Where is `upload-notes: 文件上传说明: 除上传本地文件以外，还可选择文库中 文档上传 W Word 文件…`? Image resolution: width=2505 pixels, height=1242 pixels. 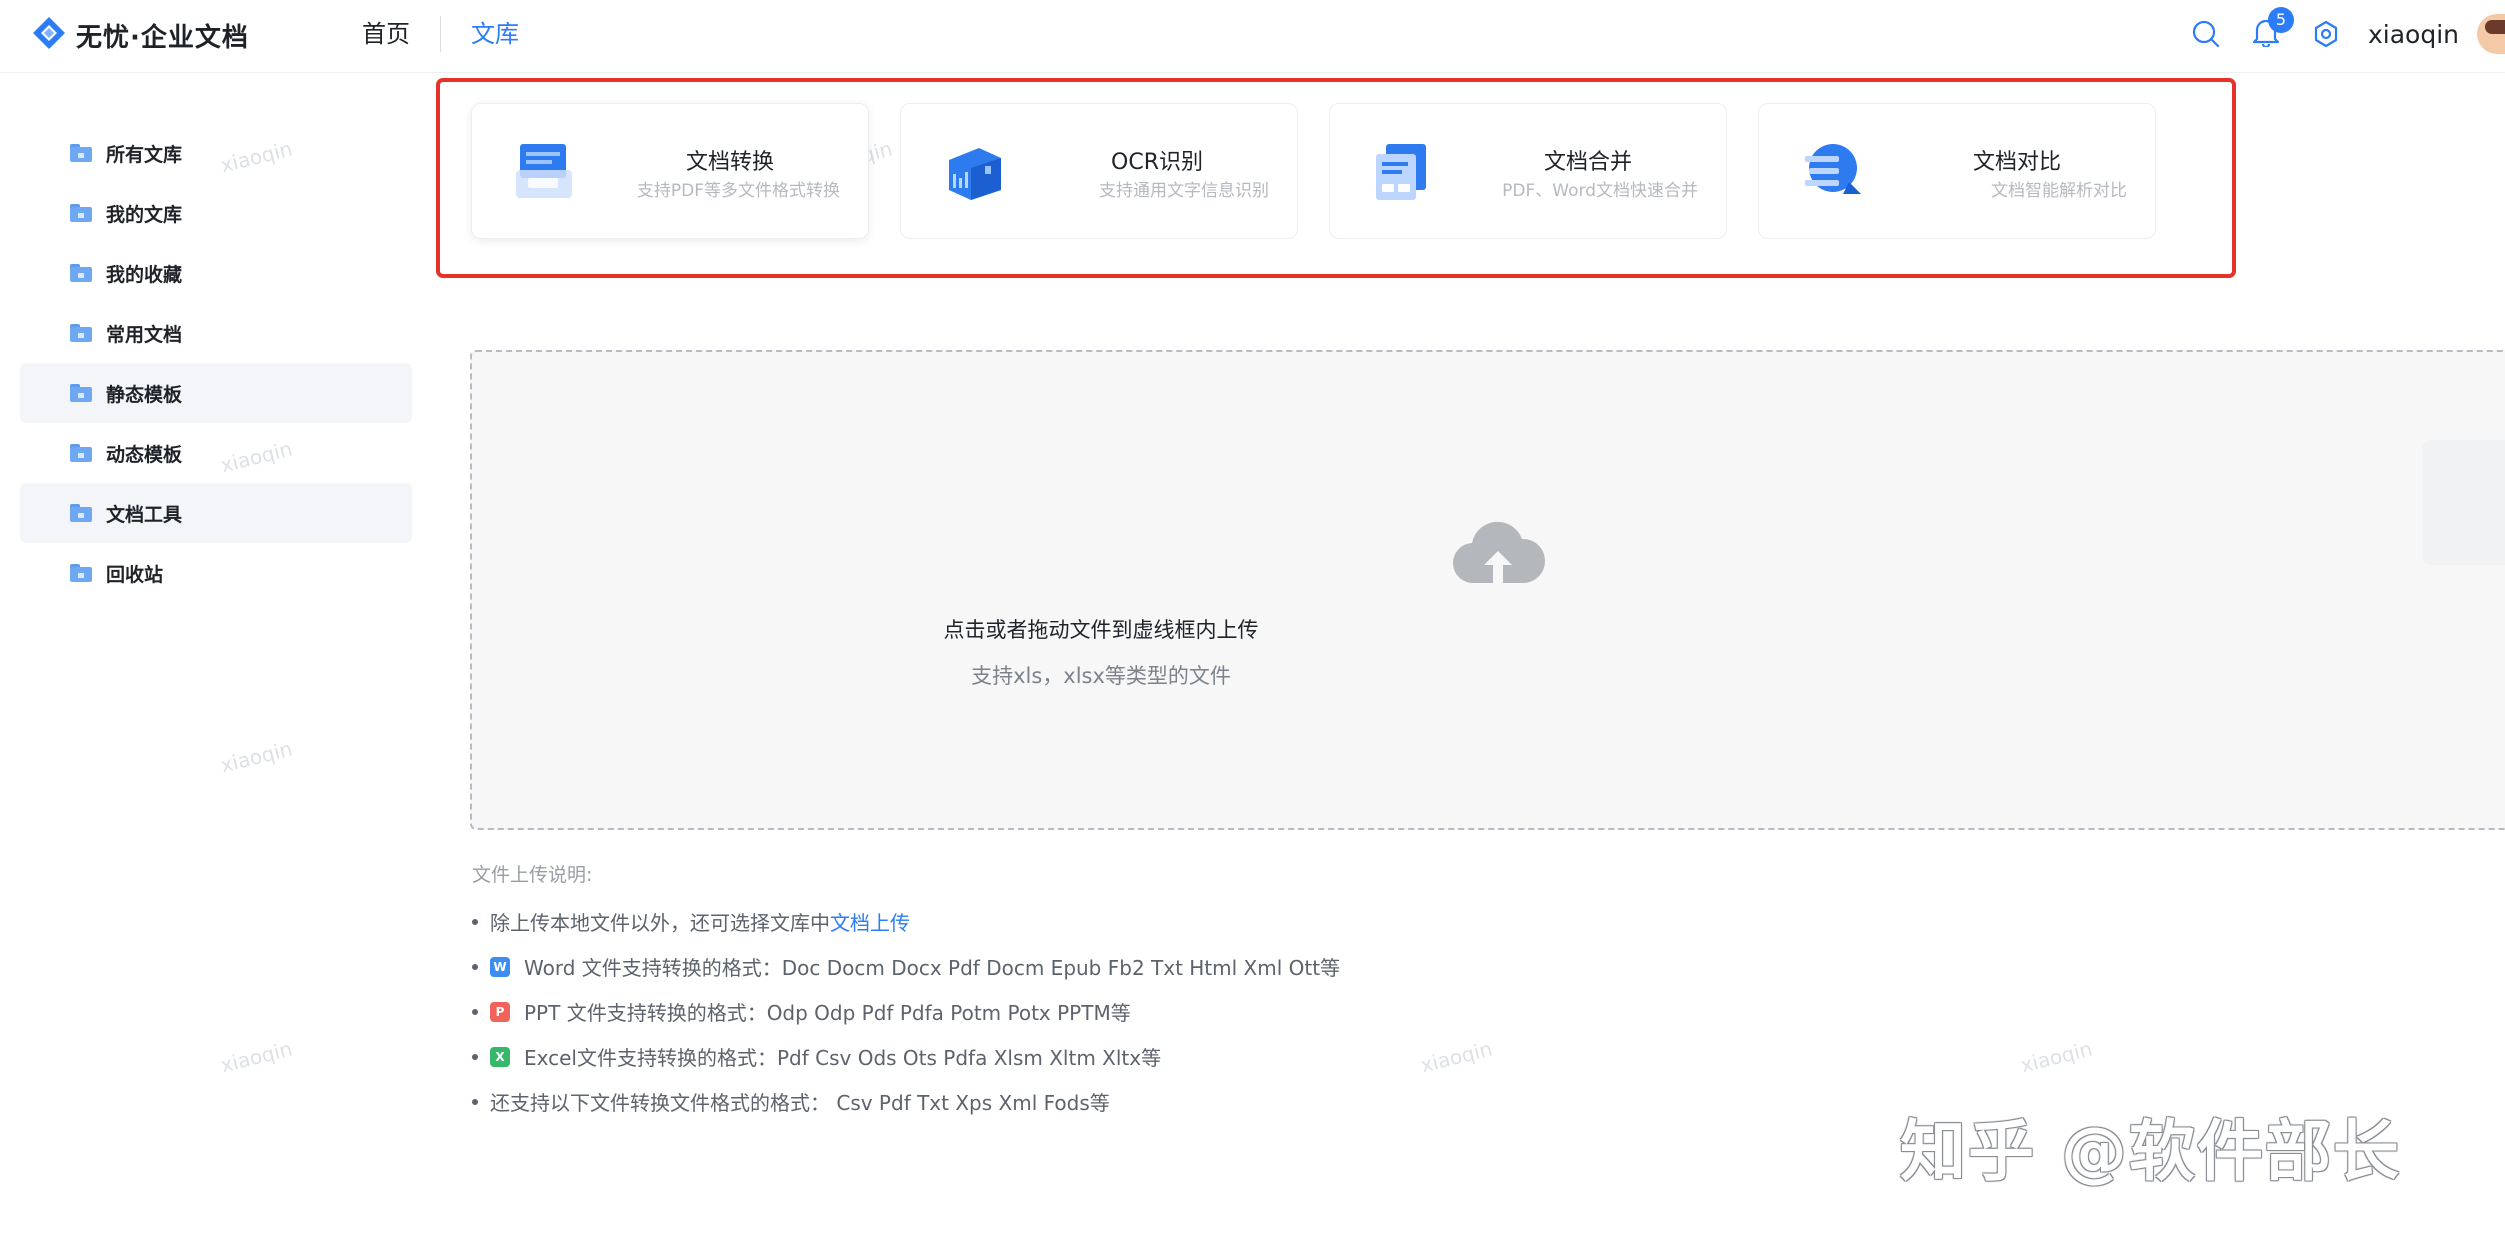 upload-notes: 文件上传说明: 除上传本地文件以外，还可选择文库中 文档上传 W Word 文件… is located at coordinates (906, 992).